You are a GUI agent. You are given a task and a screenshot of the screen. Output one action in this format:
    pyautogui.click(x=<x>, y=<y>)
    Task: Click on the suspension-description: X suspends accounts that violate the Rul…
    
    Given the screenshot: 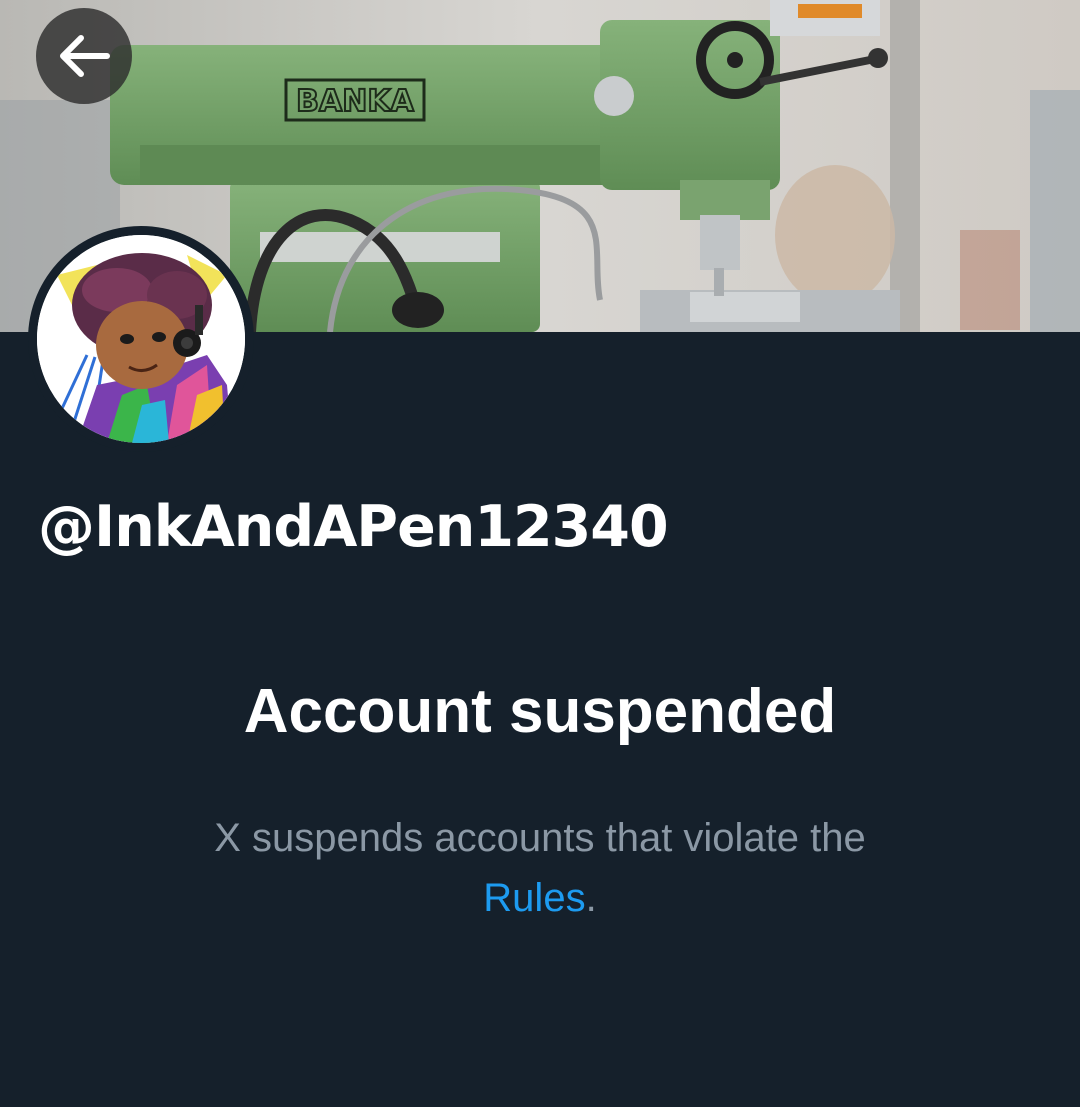 What is the action you would take?
    pyautogui.click(x=540, y=868)
    